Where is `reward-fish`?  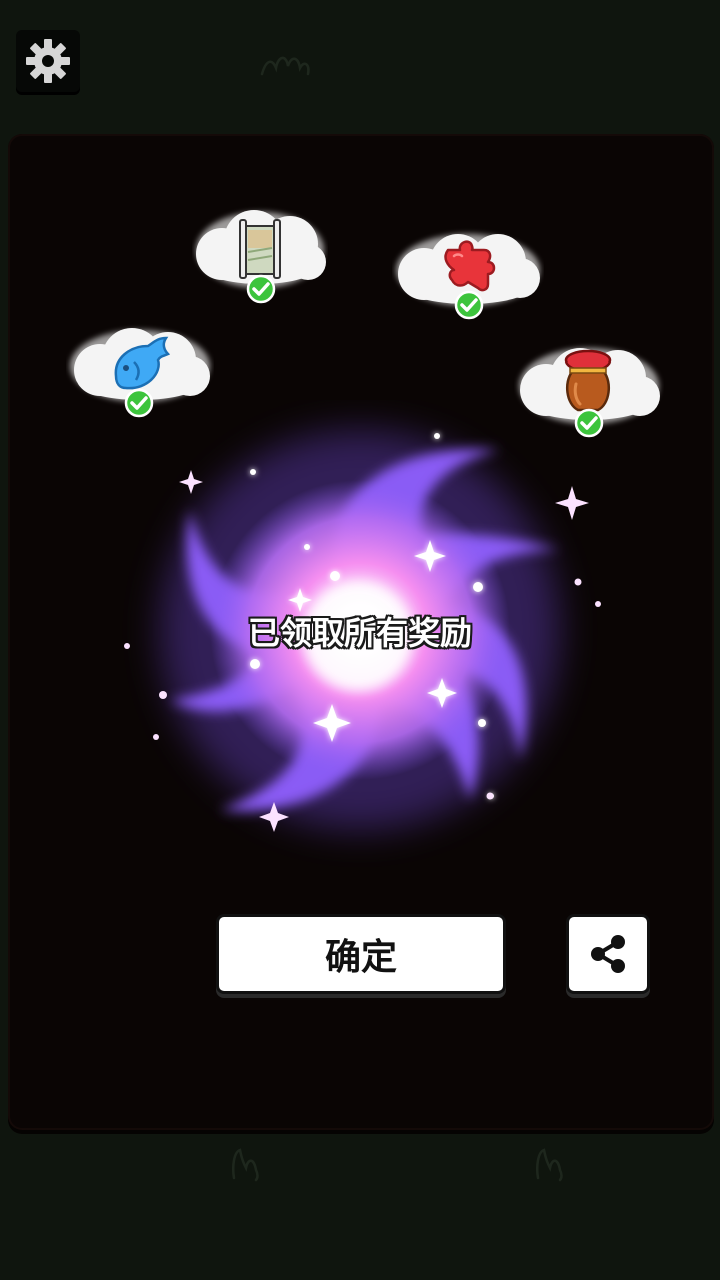
reward-fish is located at coordinates (140, 371).